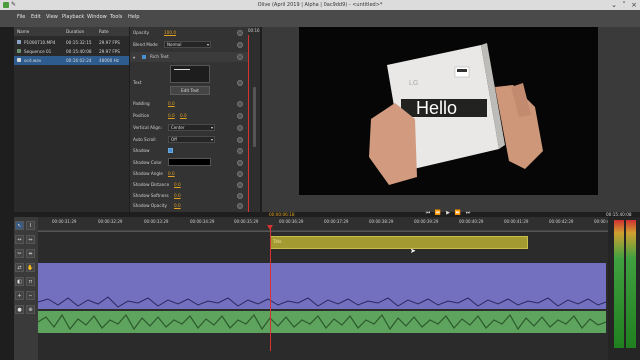 This screenshot has height=360, width=640. Describe the element at coordinates (189, 117) in the screenshot. I see `position-row: Position 0.0 0.0` at that location.